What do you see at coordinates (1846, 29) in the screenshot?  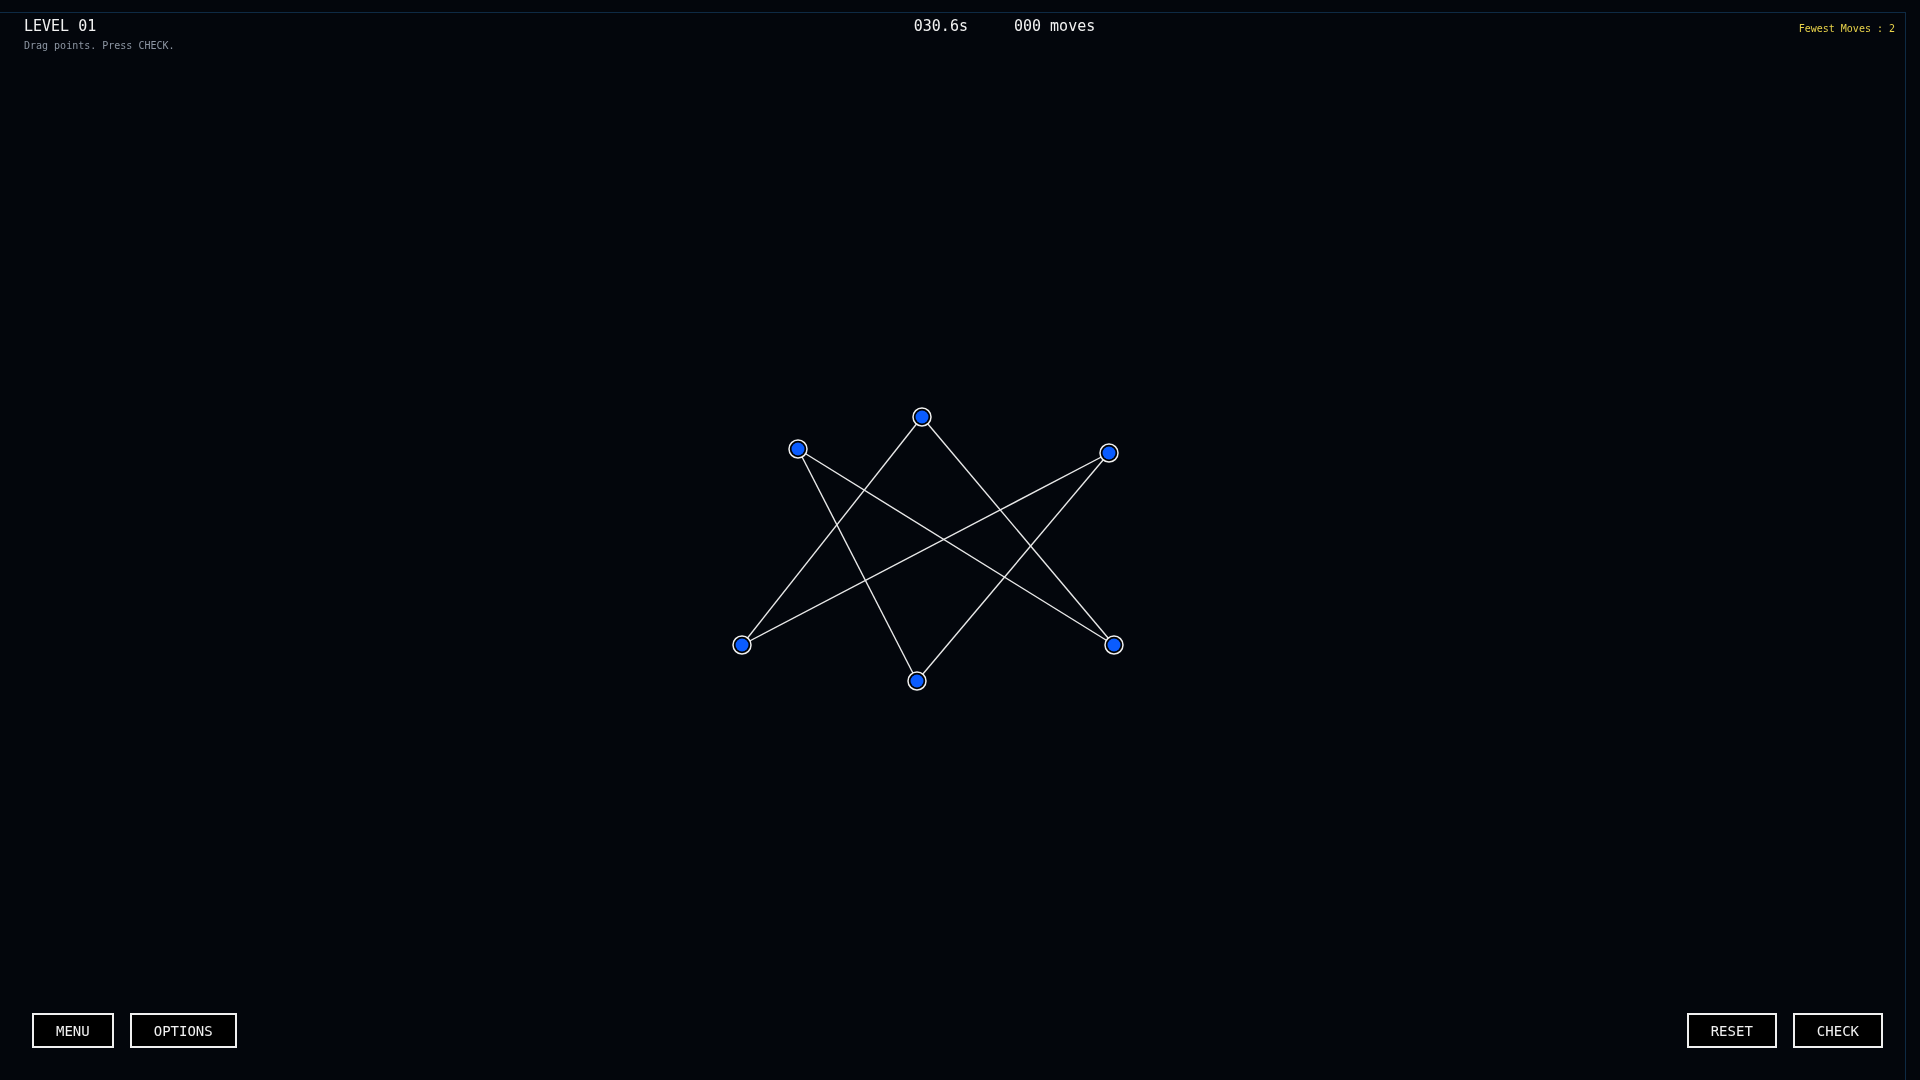 I see `fewest-moves-text: Fewest Moves : 2` at bounding box center [1846, 29].